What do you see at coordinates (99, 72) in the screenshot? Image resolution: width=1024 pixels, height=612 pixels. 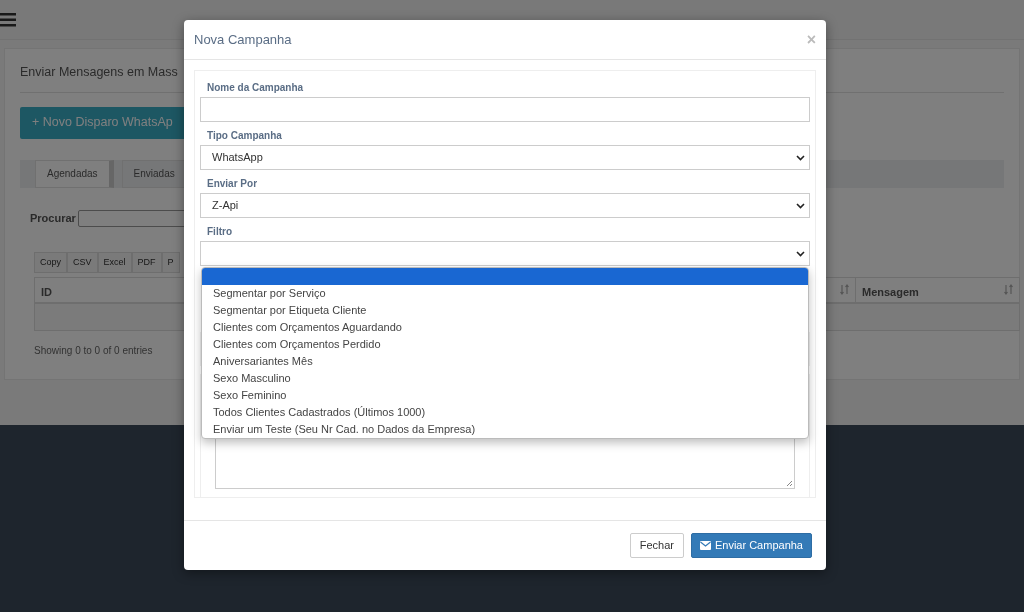 I see `page-title: Enviar Mensagens em Mass` at bounding box center [99, 72].